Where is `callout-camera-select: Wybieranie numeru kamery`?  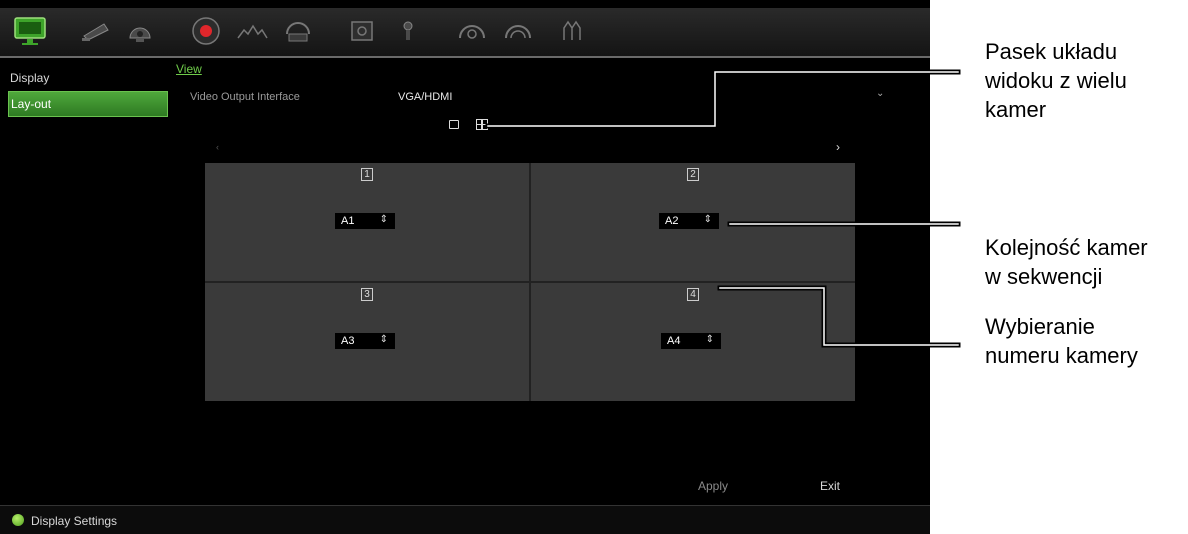
callout-camera-select: Wybieranie numeru kamery is located at coordinates (1061, 341).